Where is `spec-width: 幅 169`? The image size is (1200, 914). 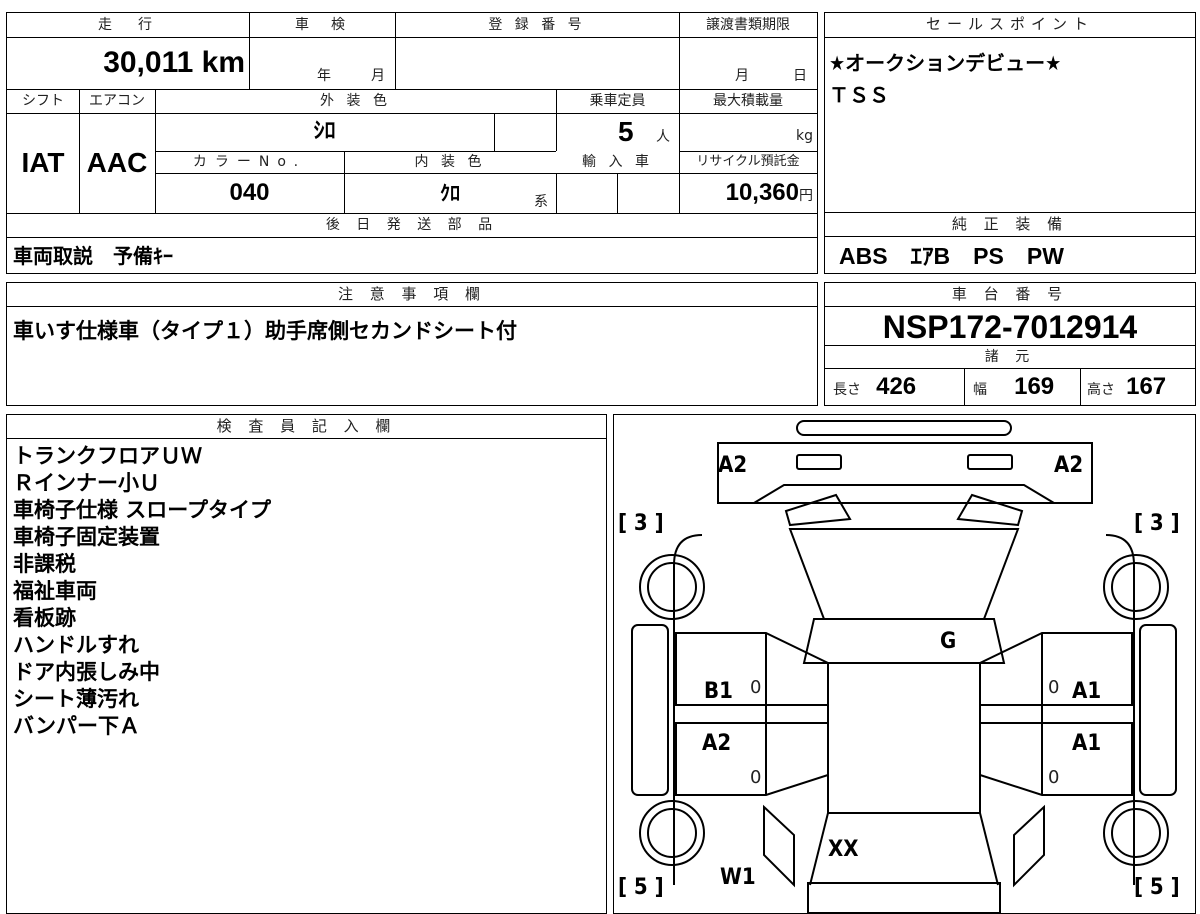 spec-width: 幅 169 is located at coordinates (1013, 387).